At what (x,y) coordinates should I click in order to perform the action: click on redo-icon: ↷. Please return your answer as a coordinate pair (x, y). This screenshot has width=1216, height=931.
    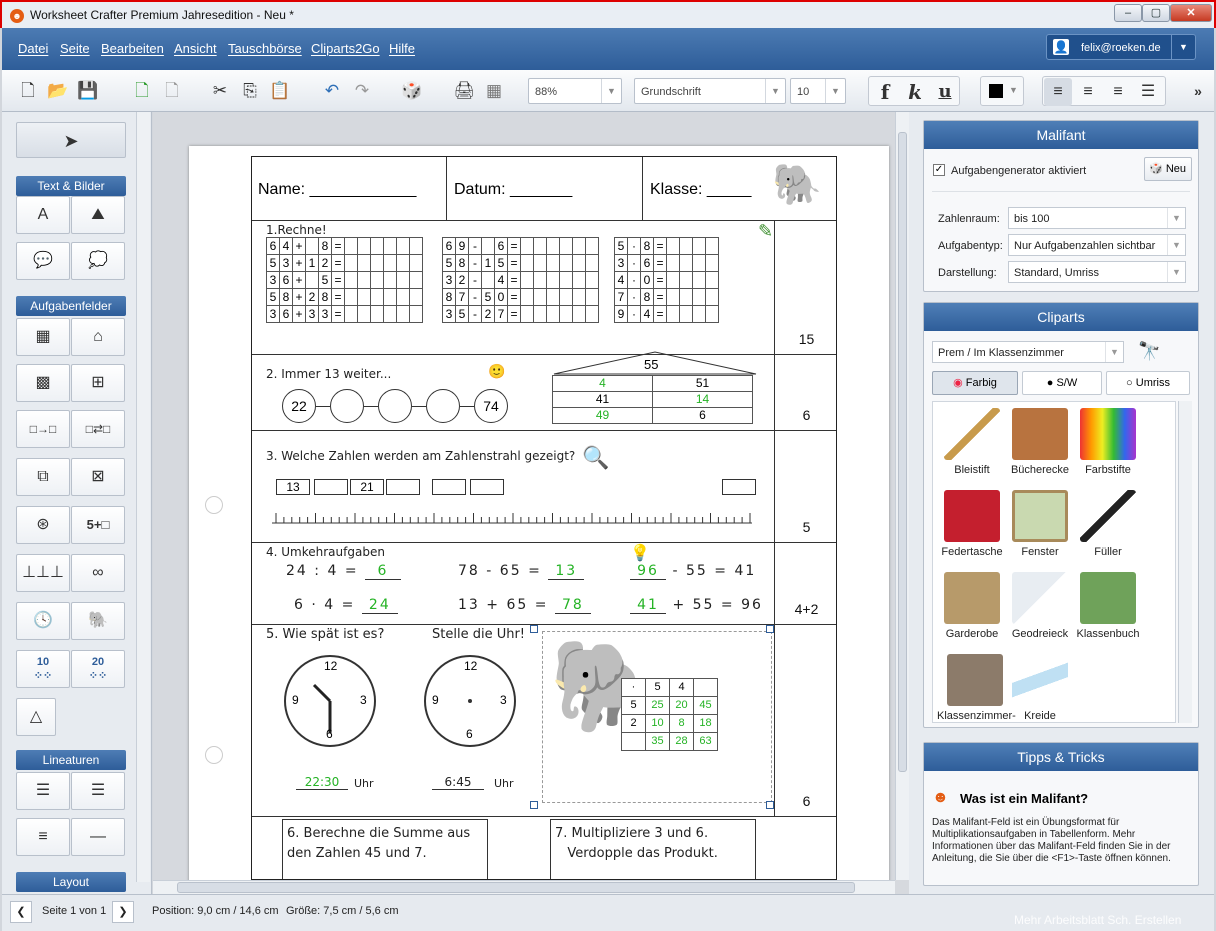
    Looking at the image, I should click on (362, 91).